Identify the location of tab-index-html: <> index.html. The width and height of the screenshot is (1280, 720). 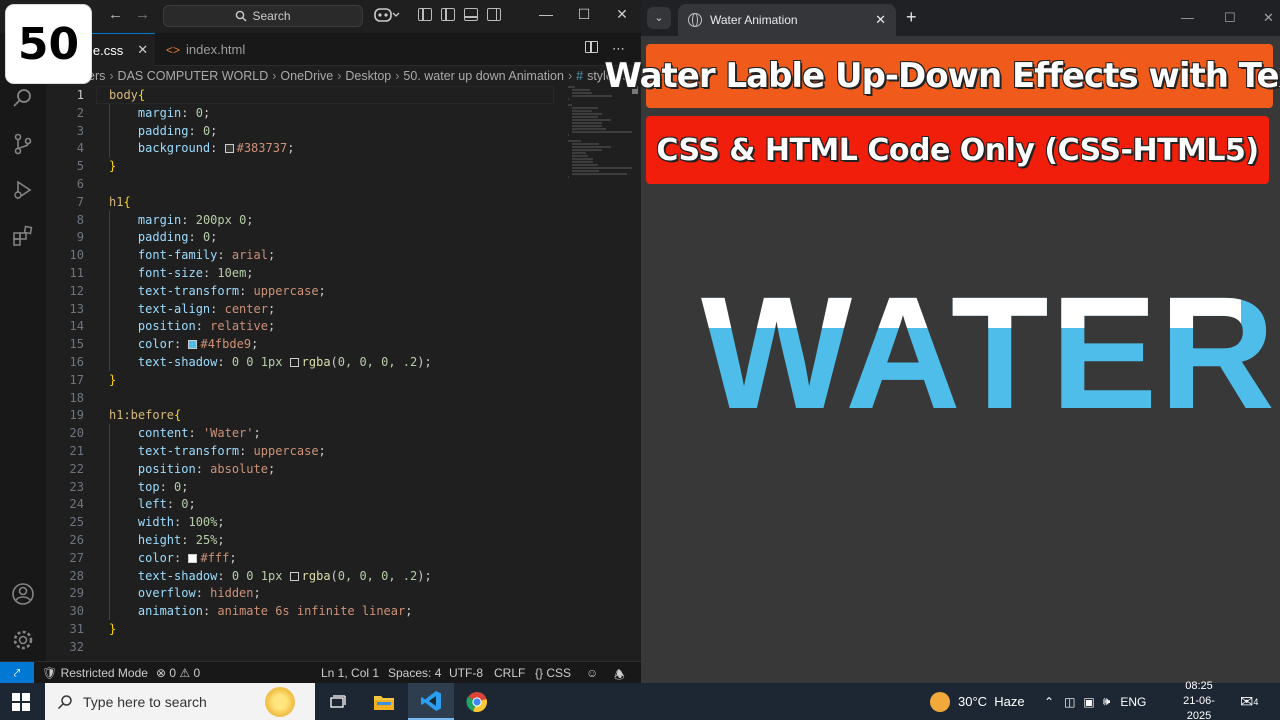
(212, 49).